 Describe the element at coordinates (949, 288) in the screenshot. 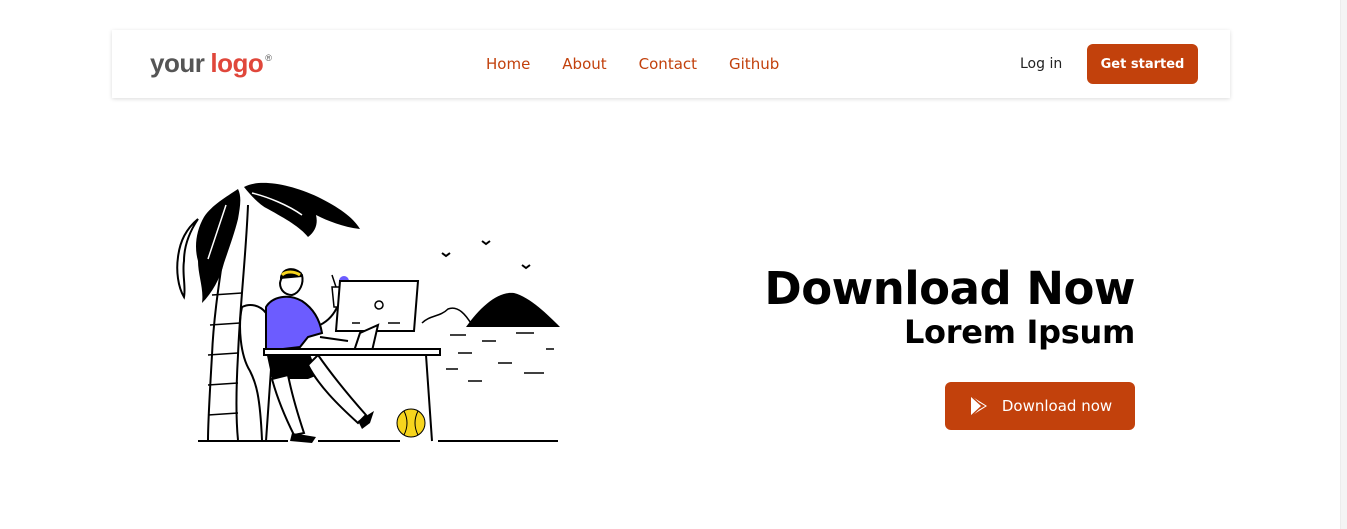

I see `hero-title: Download Now` at that location.